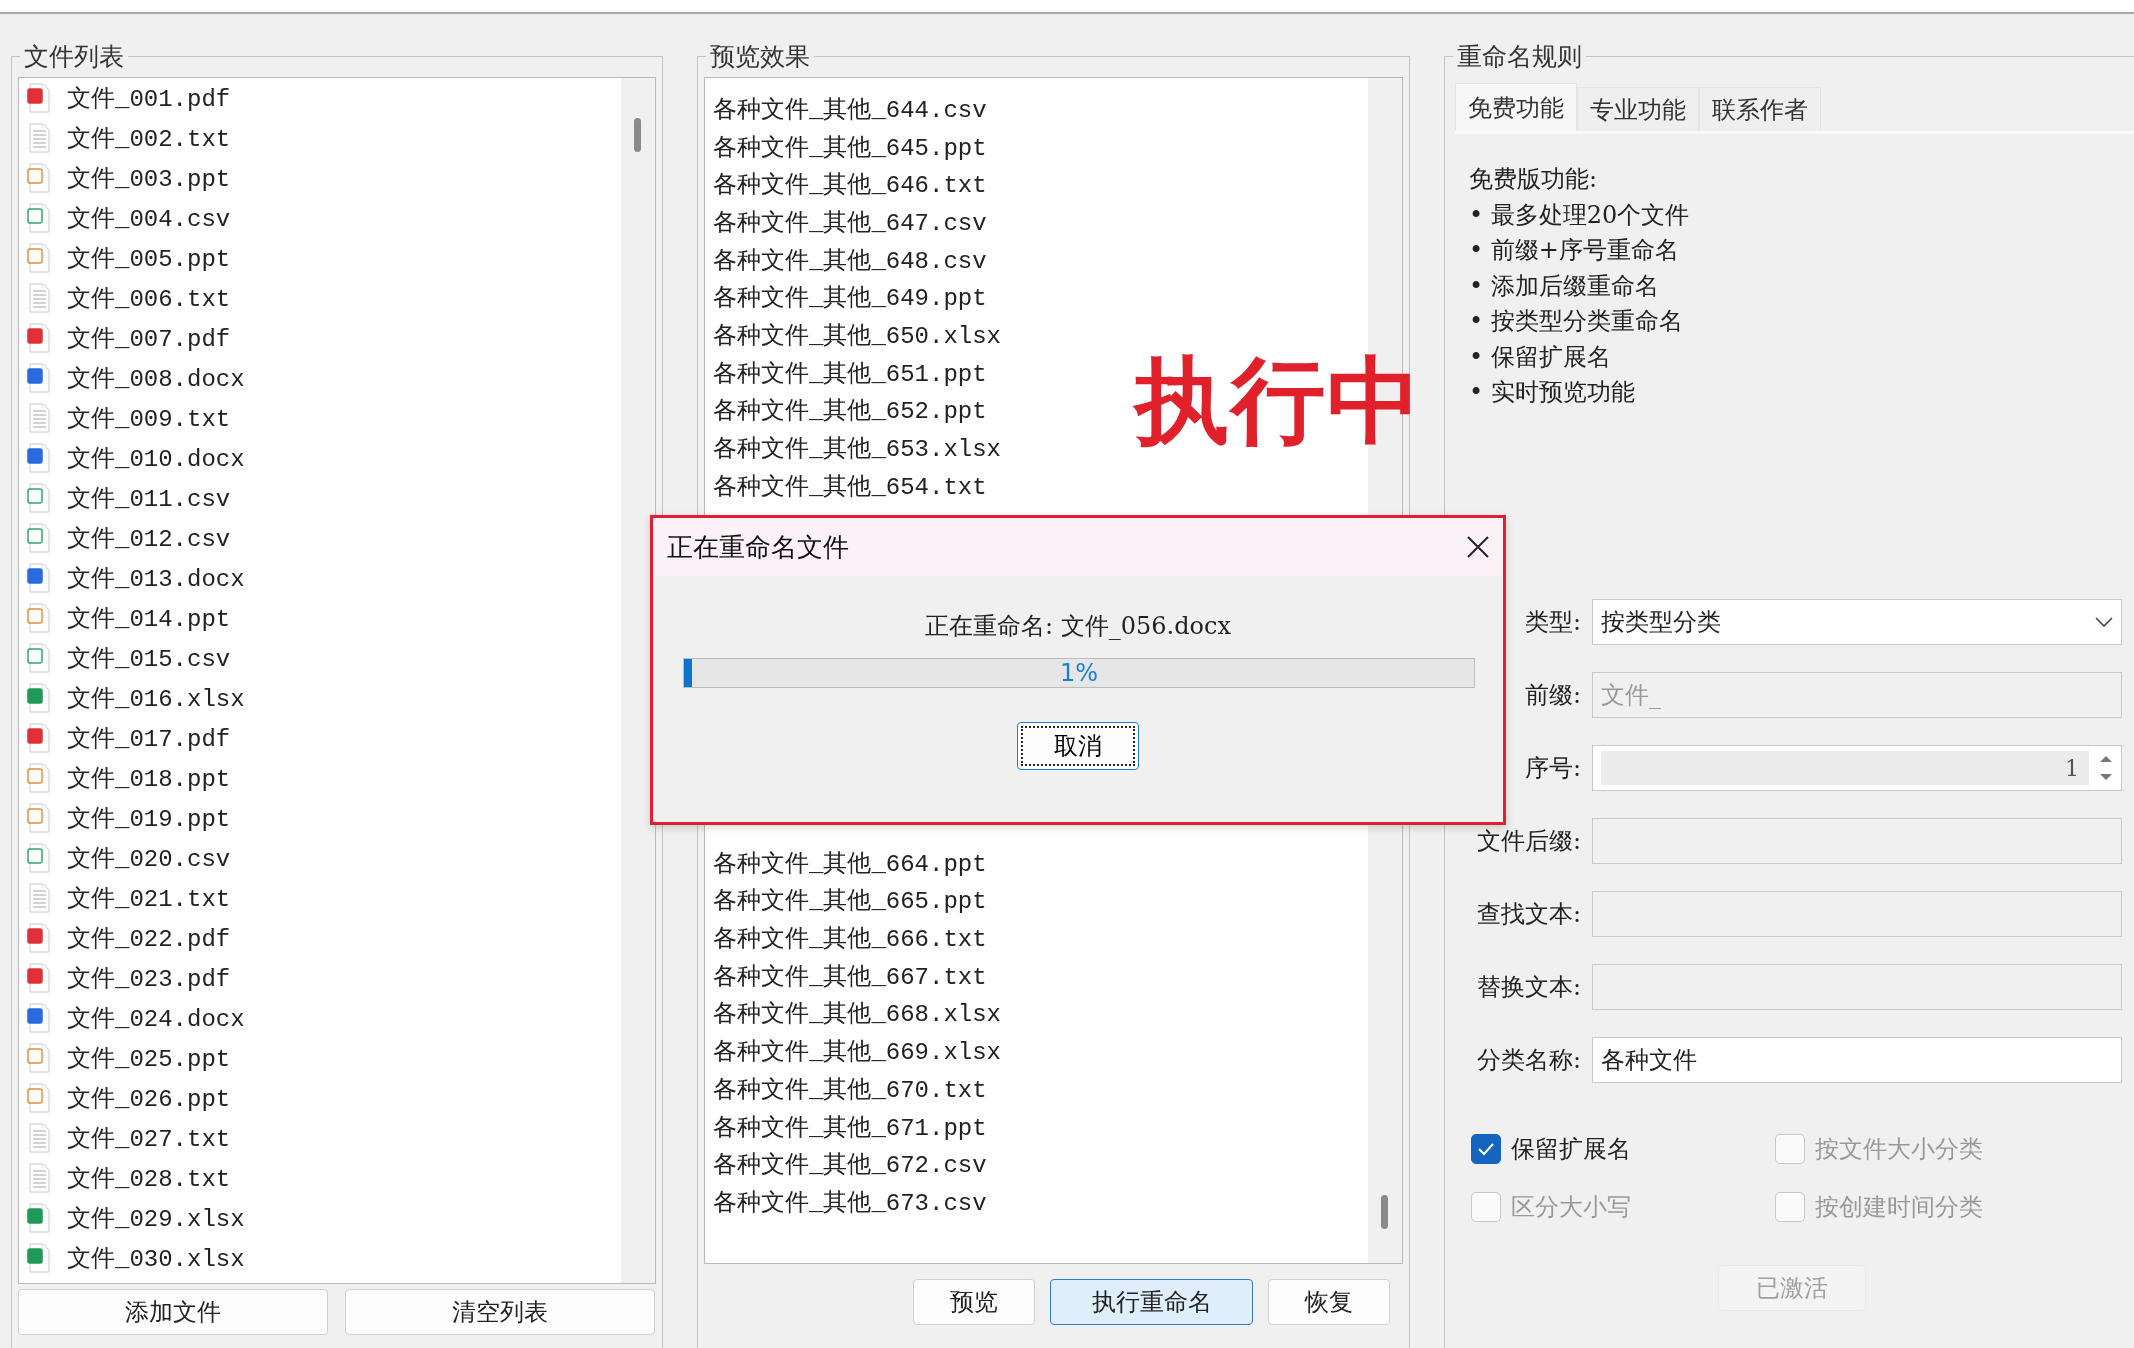  Describe the element at coordinates (849, 223) in the screenshot. I see `preview-name: 各种文件_其他_647.csv` at that location.